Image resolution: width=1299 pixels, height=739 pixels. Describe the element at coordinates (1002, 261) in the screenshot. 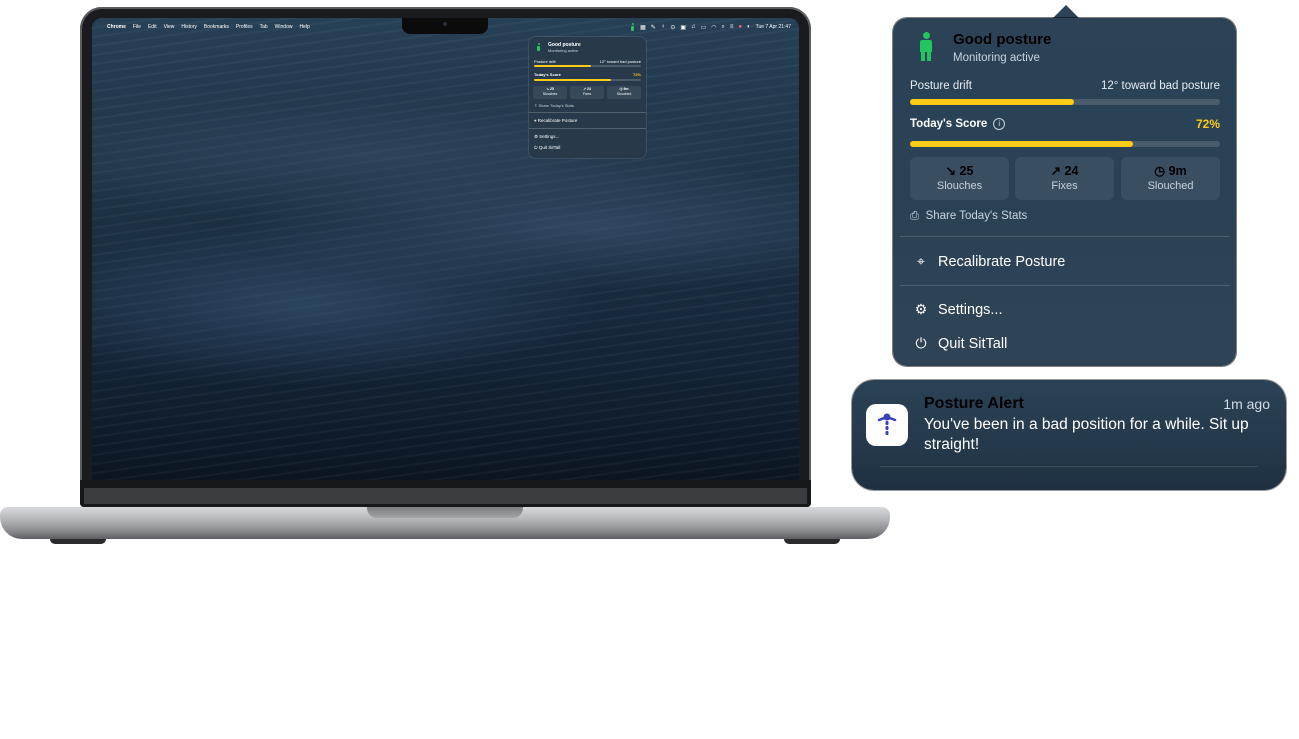

I see `recalibrate-posture-label: Recalibrate Posture` at that location.